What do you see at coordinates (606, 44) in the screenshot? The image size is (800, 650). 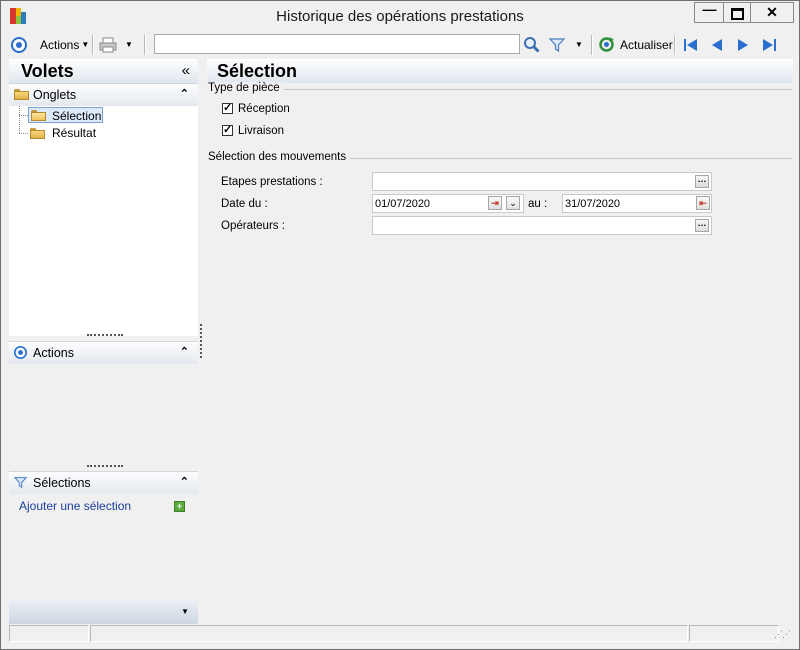 I see `refresh-icon` at bounding box center [606, 44].